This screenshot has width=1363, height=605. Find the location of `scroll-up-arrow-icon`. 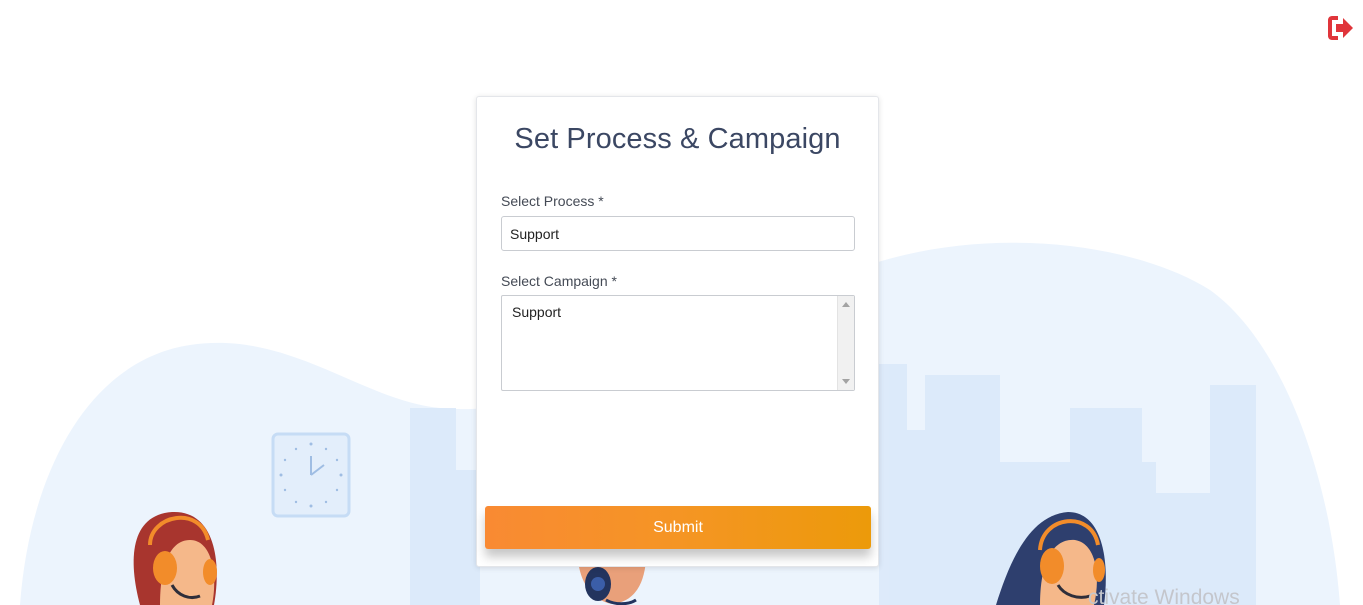

scroll-up-arrow-icon is located at coordinates (846, 304).